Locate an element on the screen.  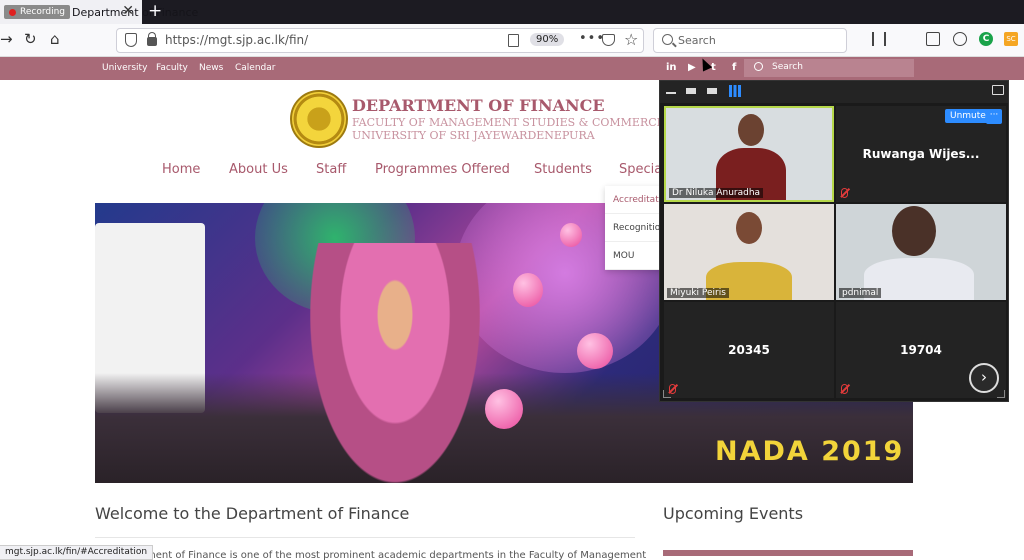
department-title: DEPARTMENT OF FINANCE is located at coordinates (478, 105).